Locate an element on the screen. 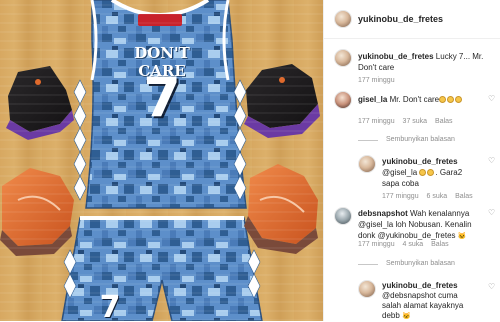 The height and width of the screenshot is (322, 500). shorts-number: 7 is located at coordinates (110, 305).